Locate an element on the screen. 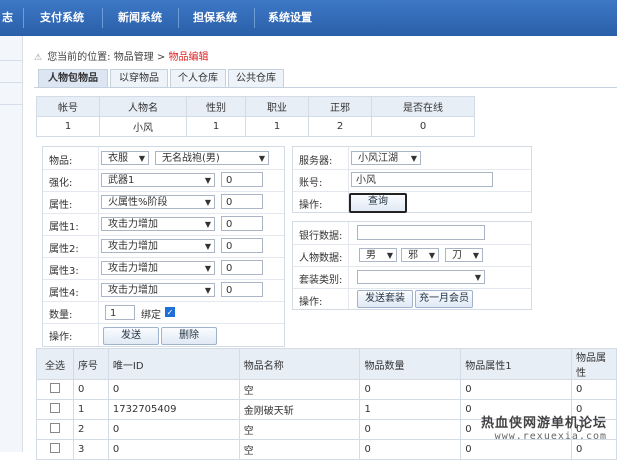 The width and height of the screenshot is (617, 460). gender-select: 男 ▼ is located at coordinates (378, 255).